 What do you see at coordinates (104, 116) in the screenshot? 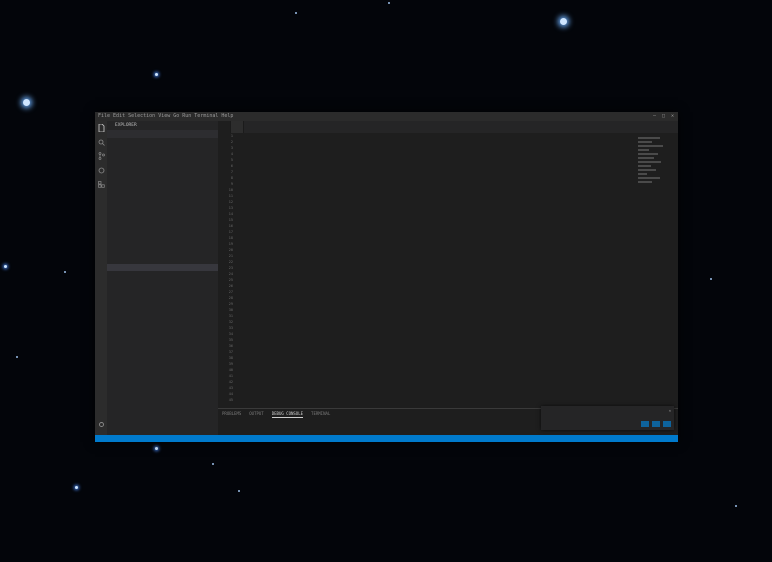
I see `menu-file: File` at bounding box center [104, 116].